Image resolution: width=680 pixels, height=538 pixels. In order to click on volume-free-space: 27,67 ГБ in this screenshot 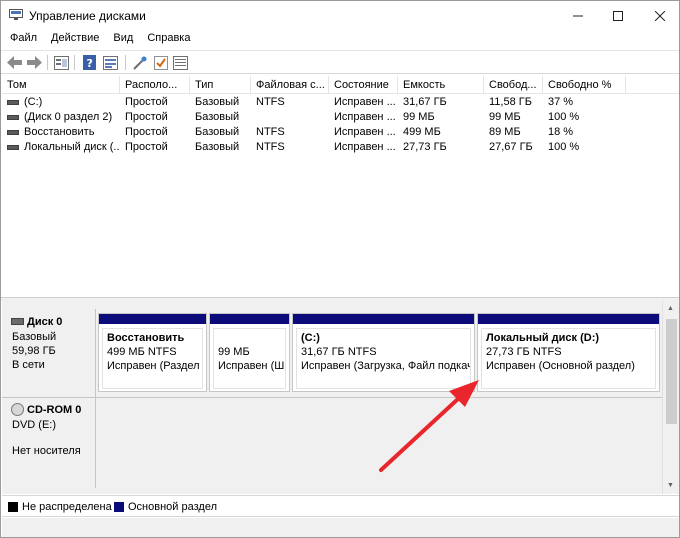, I will do `click(511, 147)`.